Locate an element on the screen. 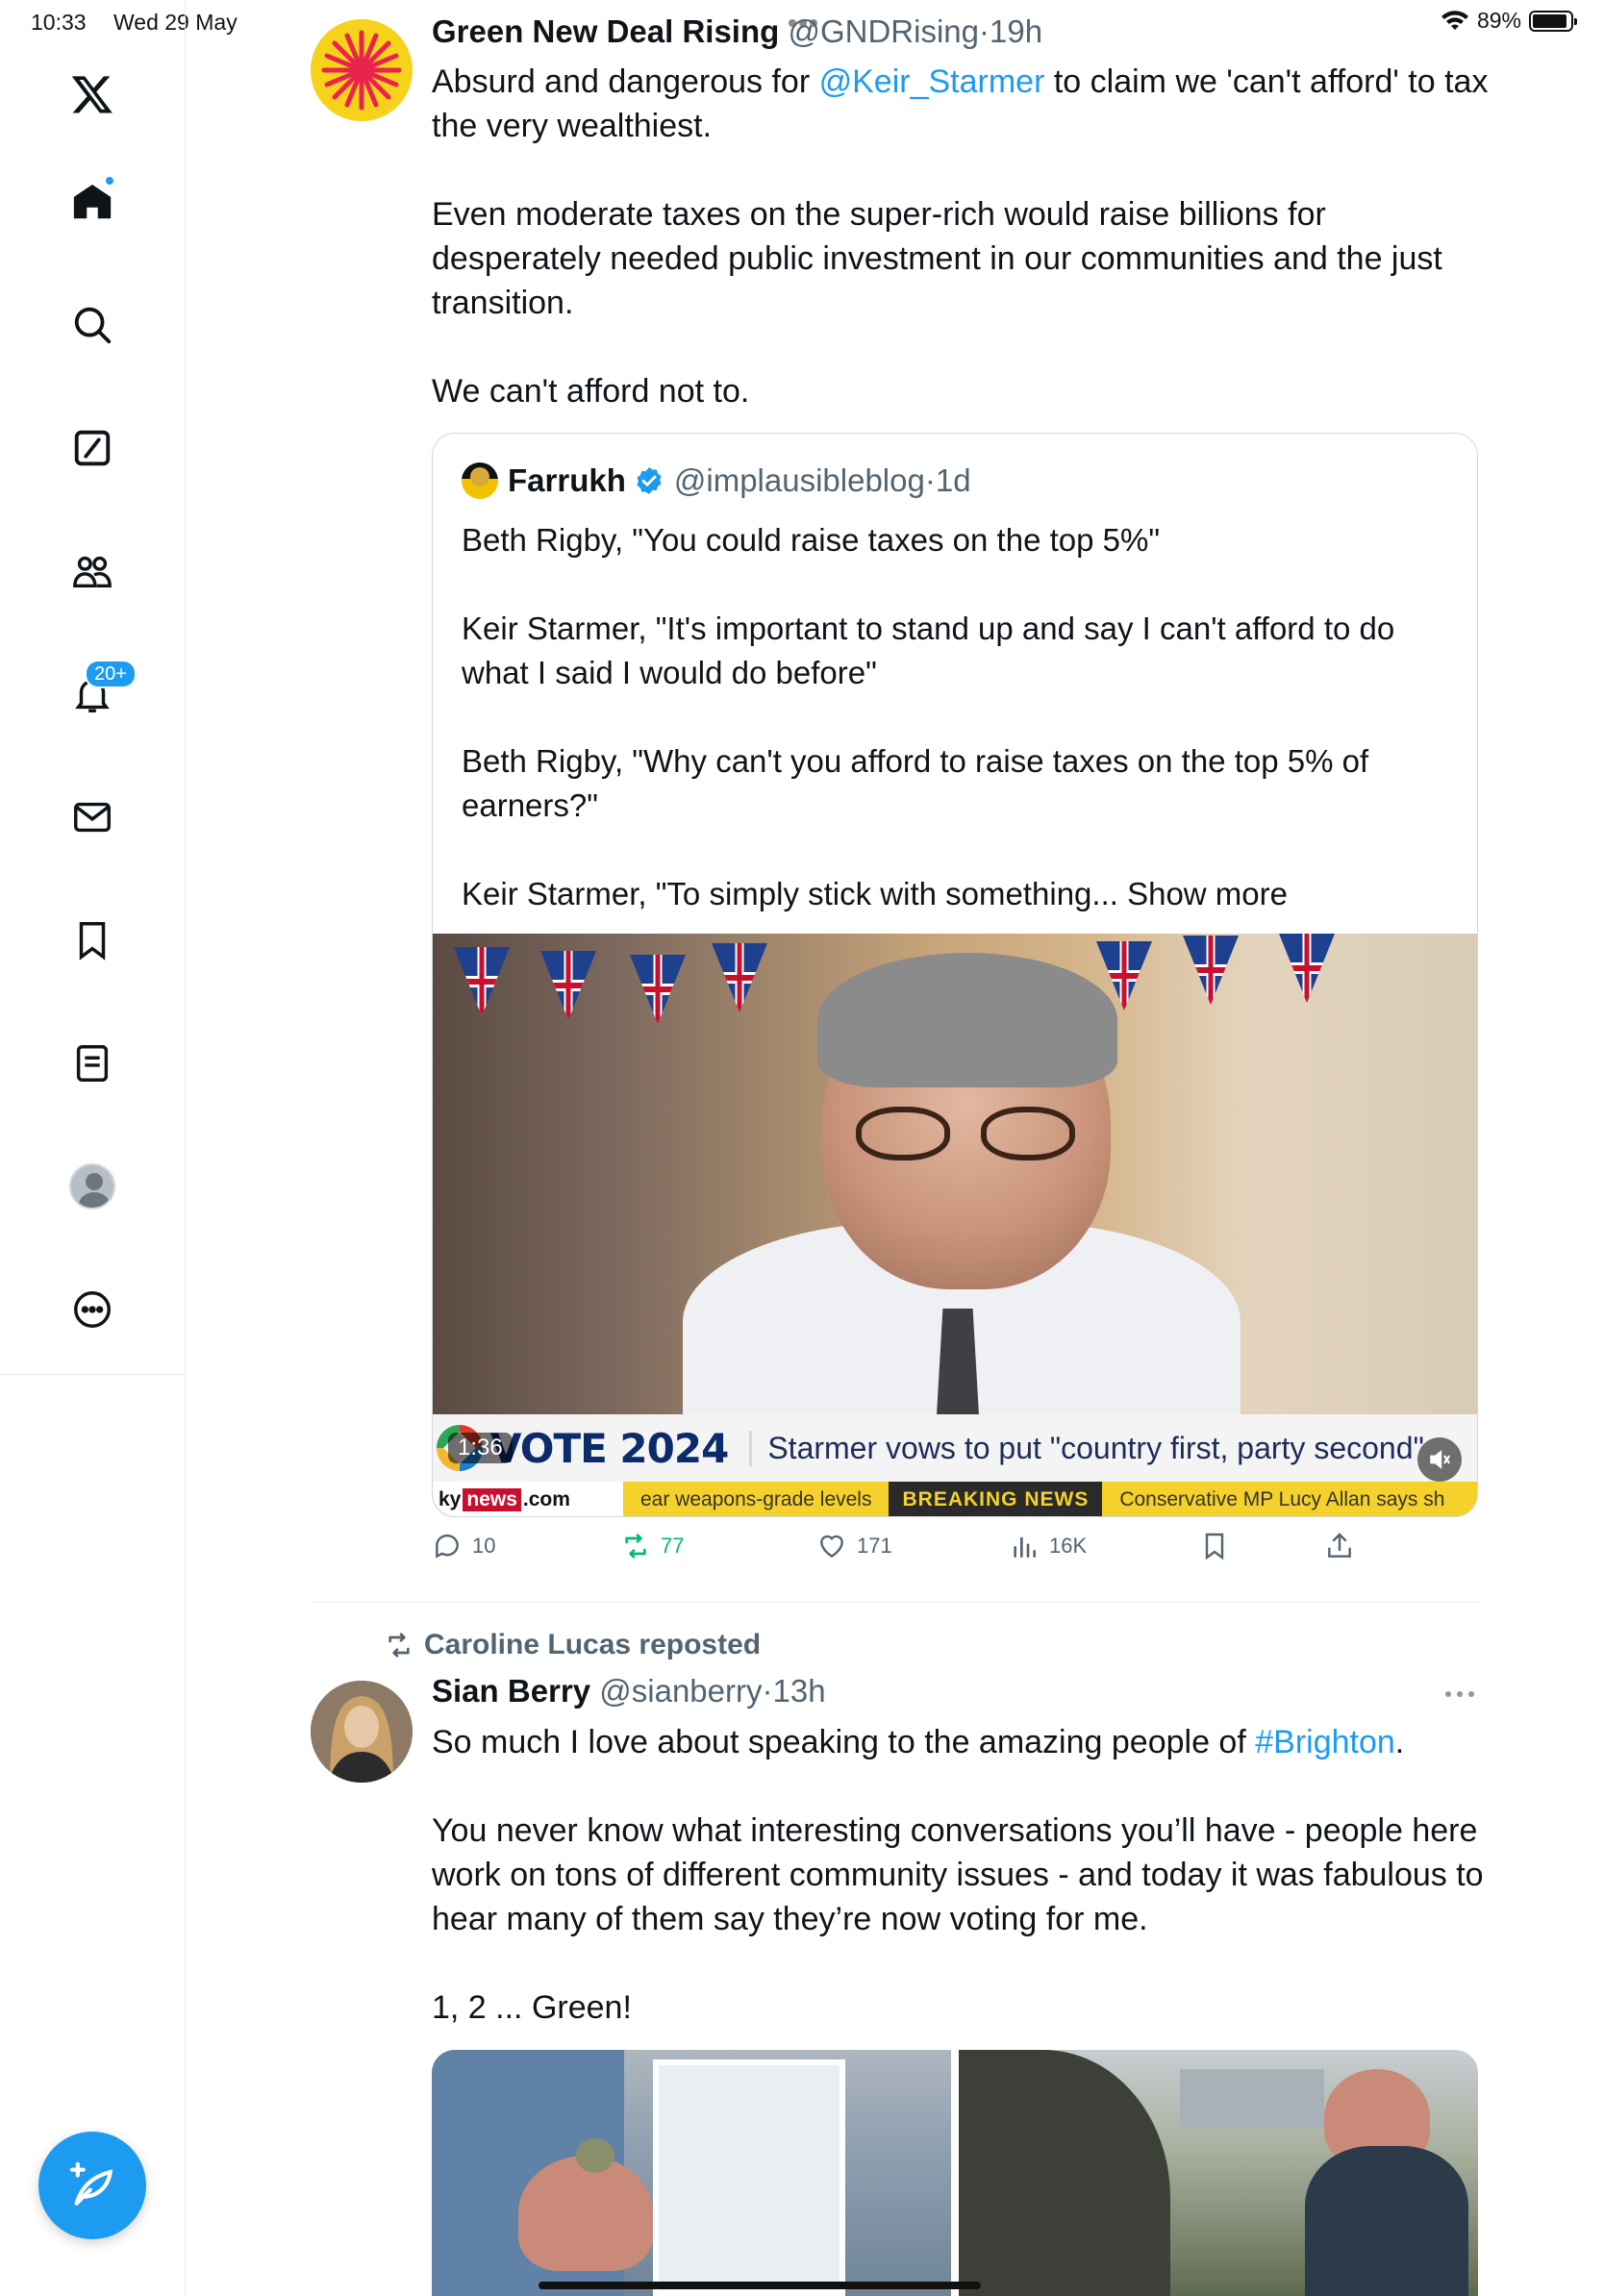 This screenshot has width=1604, height=2296. tweet-header: Green New Deal Rising @GNDRising·19h is located at coordinates (737, 32).